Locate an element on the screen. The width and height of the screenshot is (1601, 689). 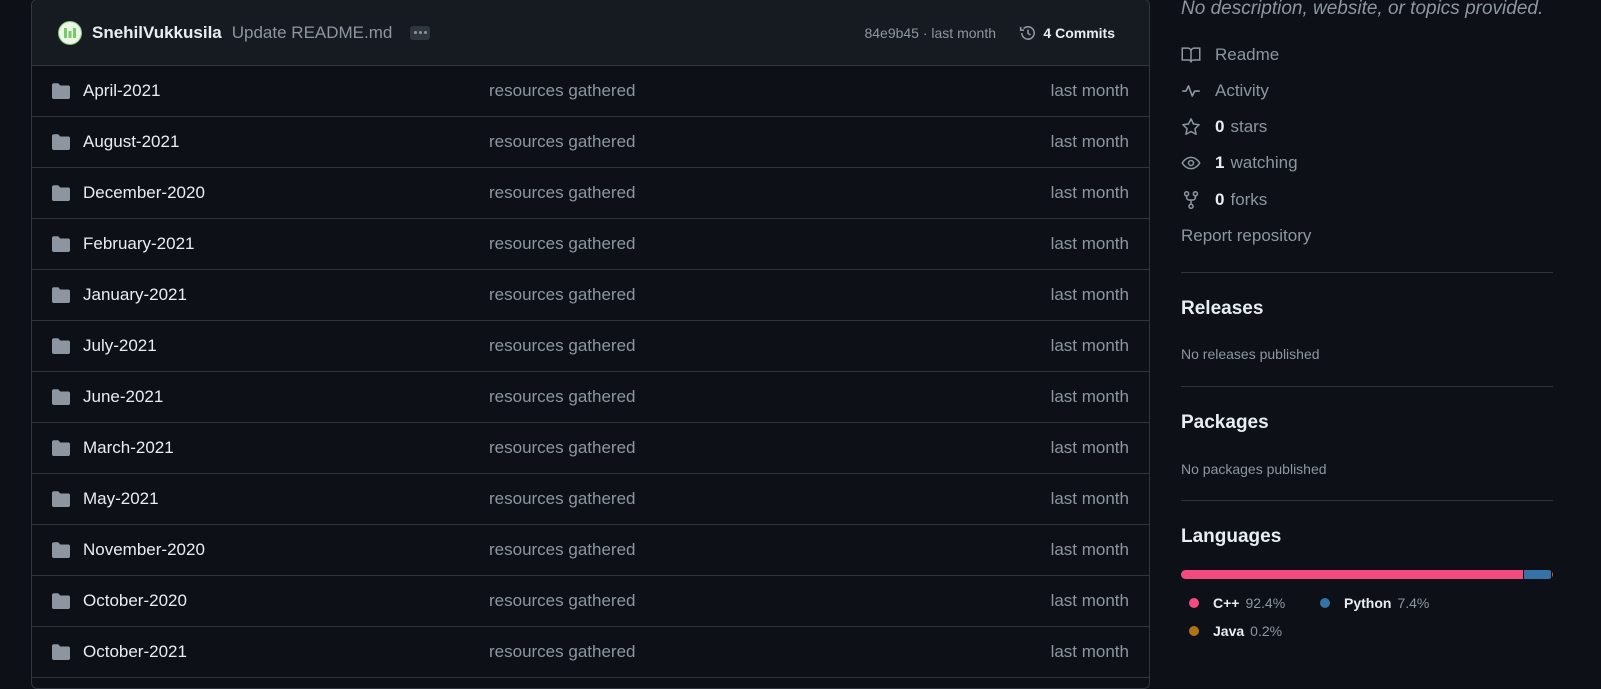
file-name-link: October-2021 is located at coordinates (135, 652).